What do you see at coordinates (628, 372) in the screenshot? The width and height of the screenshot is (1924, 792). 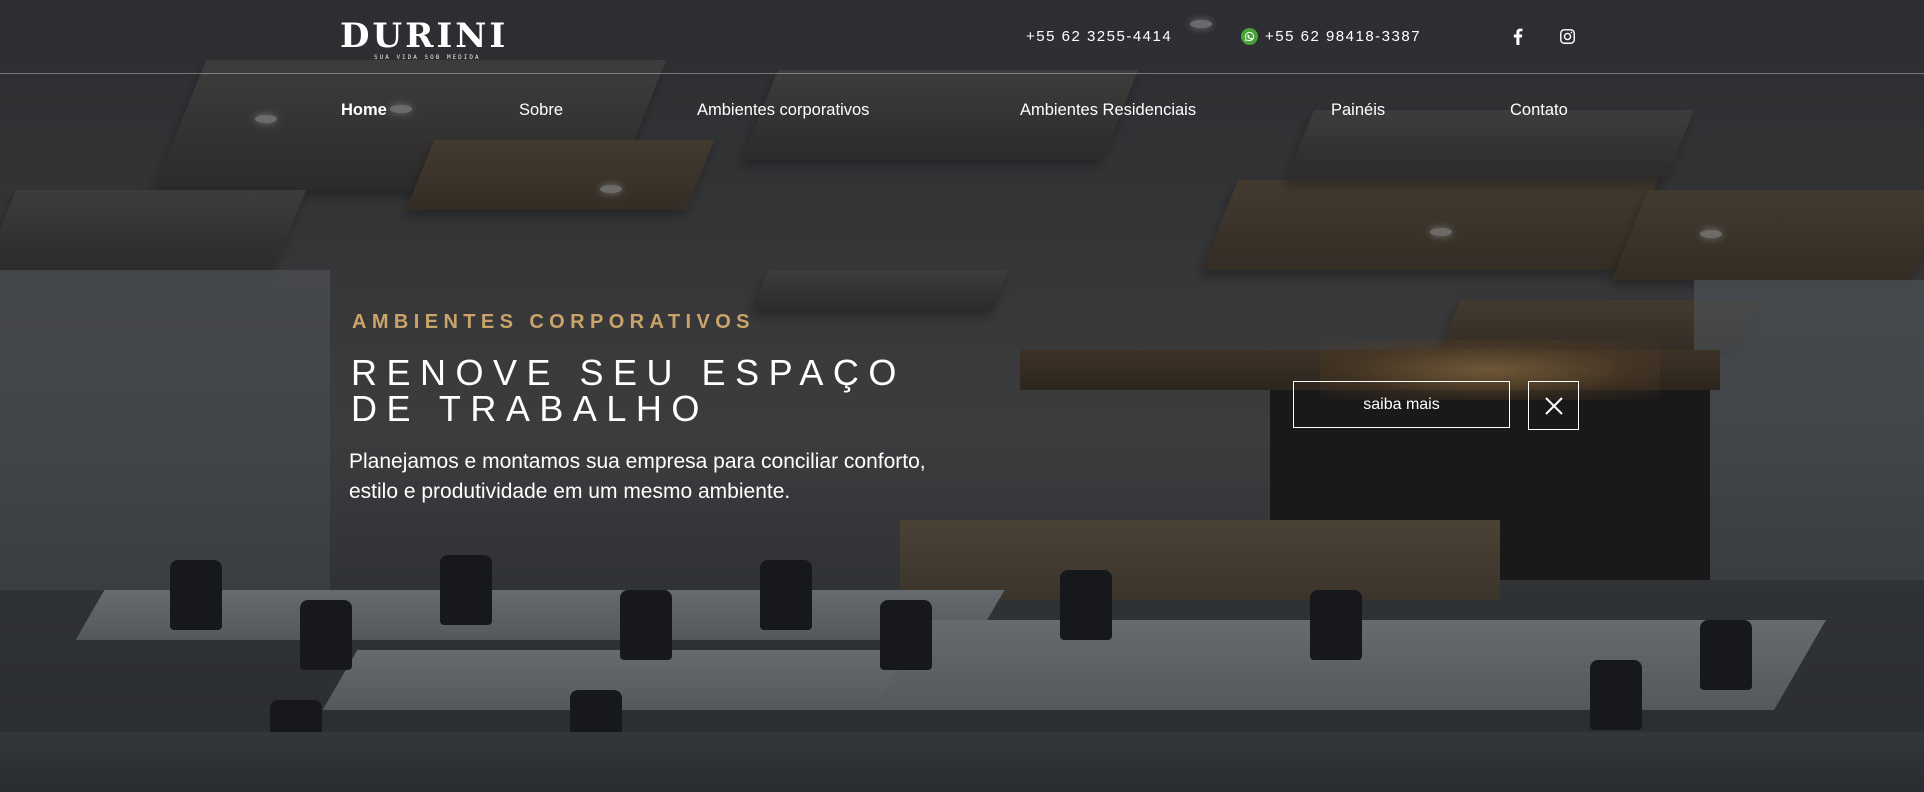 I see `hero-headline-line-1: RENOVE SEU ESPAÇO` at bounding box center [628, 372].